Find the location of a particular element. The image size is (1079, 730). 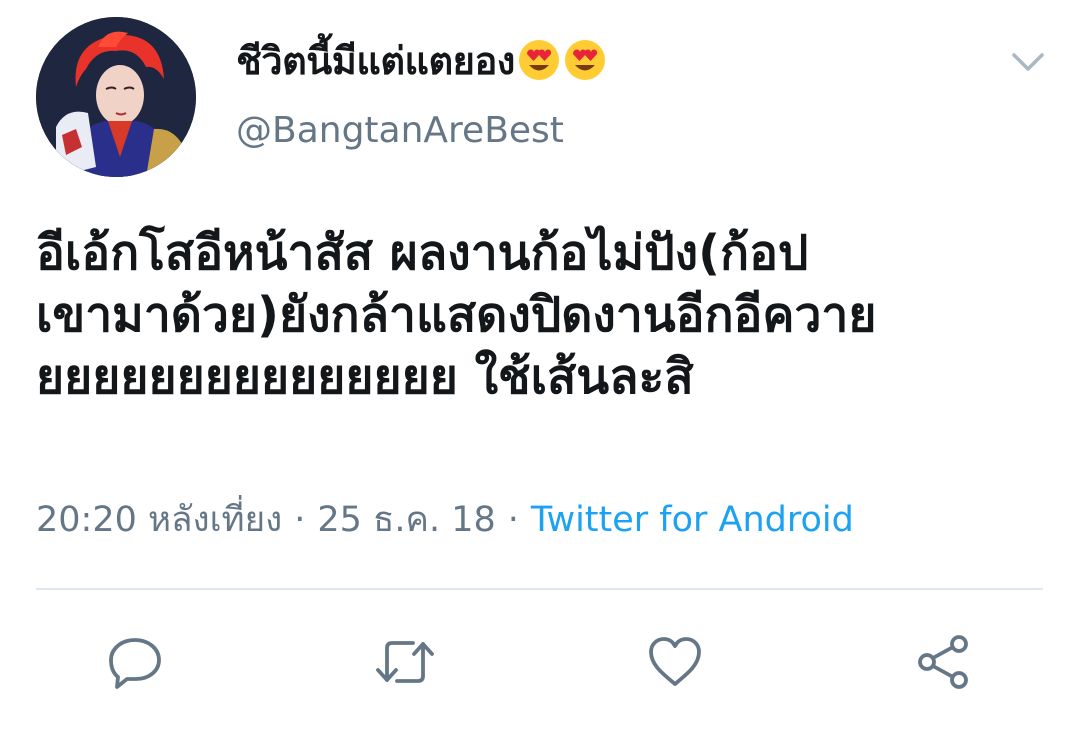

heart-icon is located at coordinates (675, 661).